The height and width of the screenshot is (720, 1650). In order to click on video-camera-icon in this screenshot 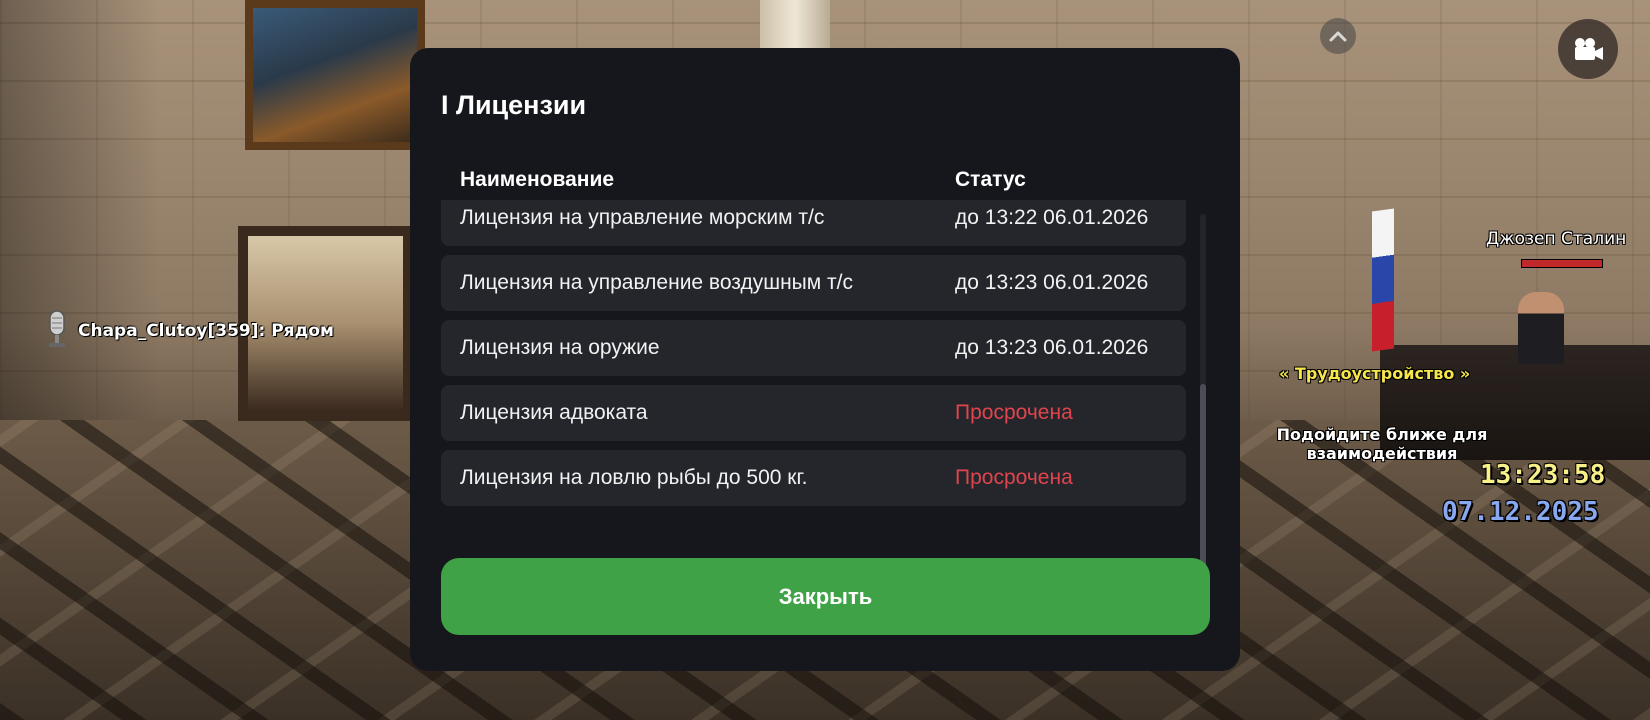, I will do `click(1588, 49)`.